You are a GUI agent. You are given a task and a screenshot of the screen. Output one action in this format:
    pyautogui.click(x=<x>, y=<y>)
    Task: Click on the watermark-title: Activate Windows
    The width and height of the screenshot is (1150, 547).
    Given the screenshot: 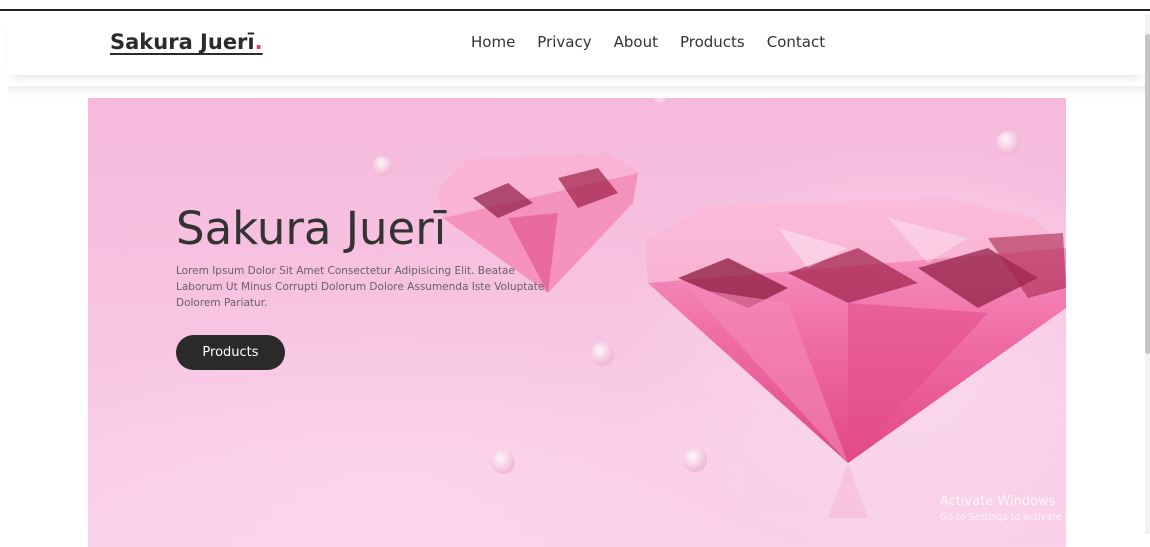 What is the action you would take?
    pyautogui.click(x=998, y=501)
    